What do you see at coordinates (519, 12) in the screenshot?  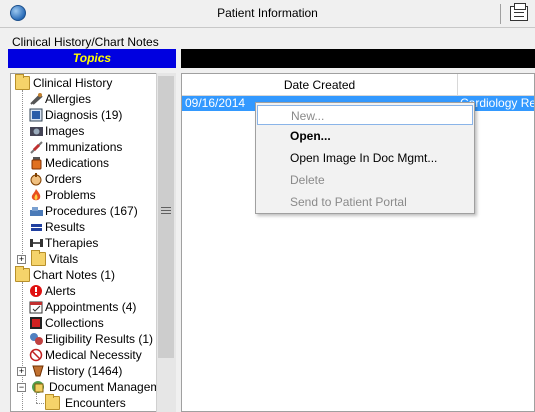 I see `printer-icon` at bounding box center [519, 12].